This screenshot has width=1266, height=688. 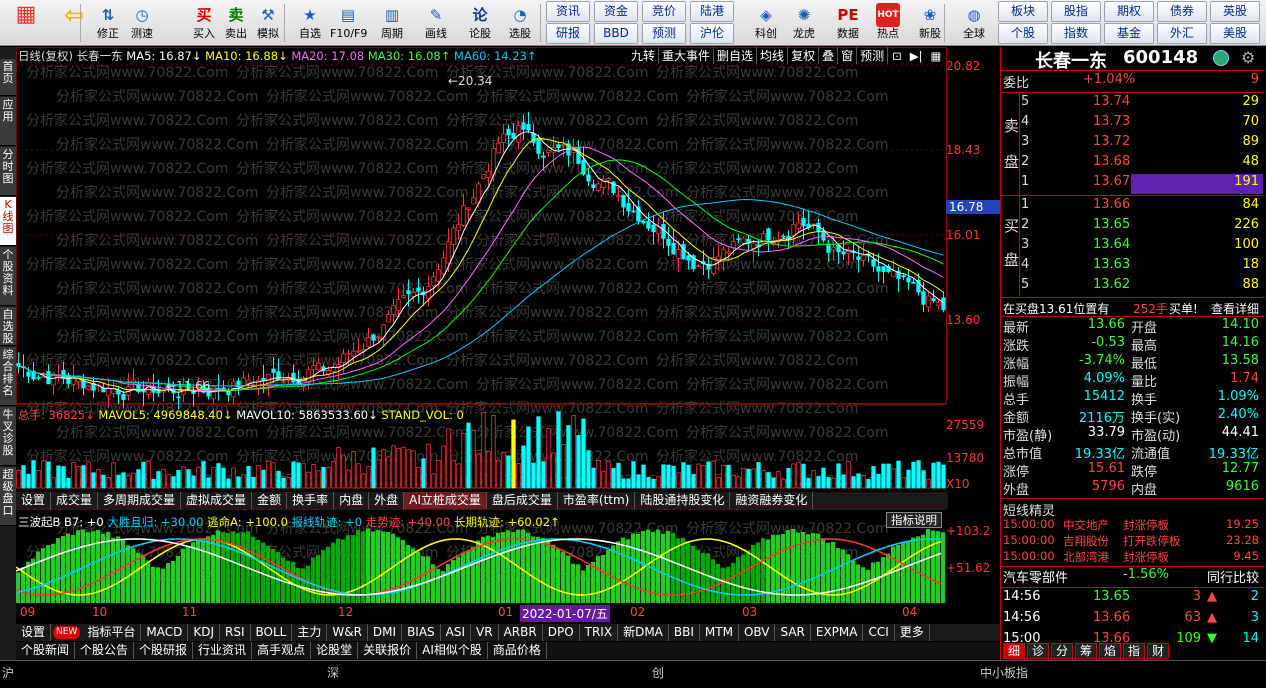 I want to click on peer-compare-link: 同行比较, so click(x=1233, y=576).